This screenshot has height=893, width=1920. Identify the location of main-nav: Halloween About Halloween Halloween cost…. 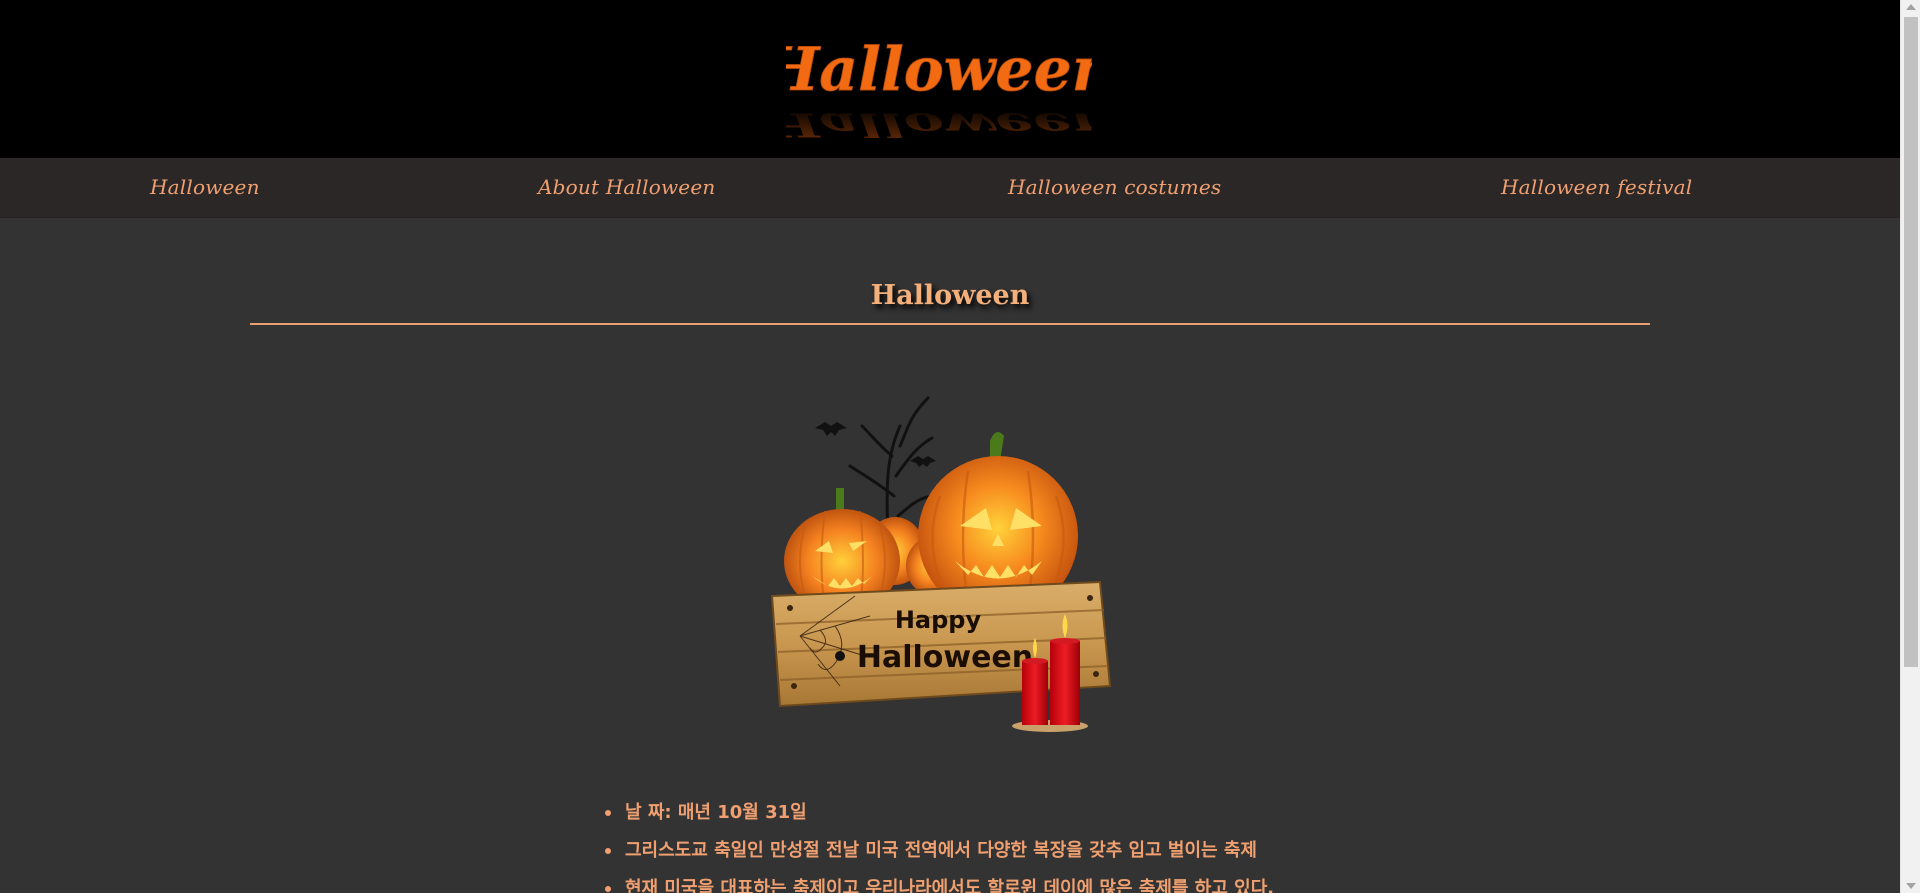
(950, 188).